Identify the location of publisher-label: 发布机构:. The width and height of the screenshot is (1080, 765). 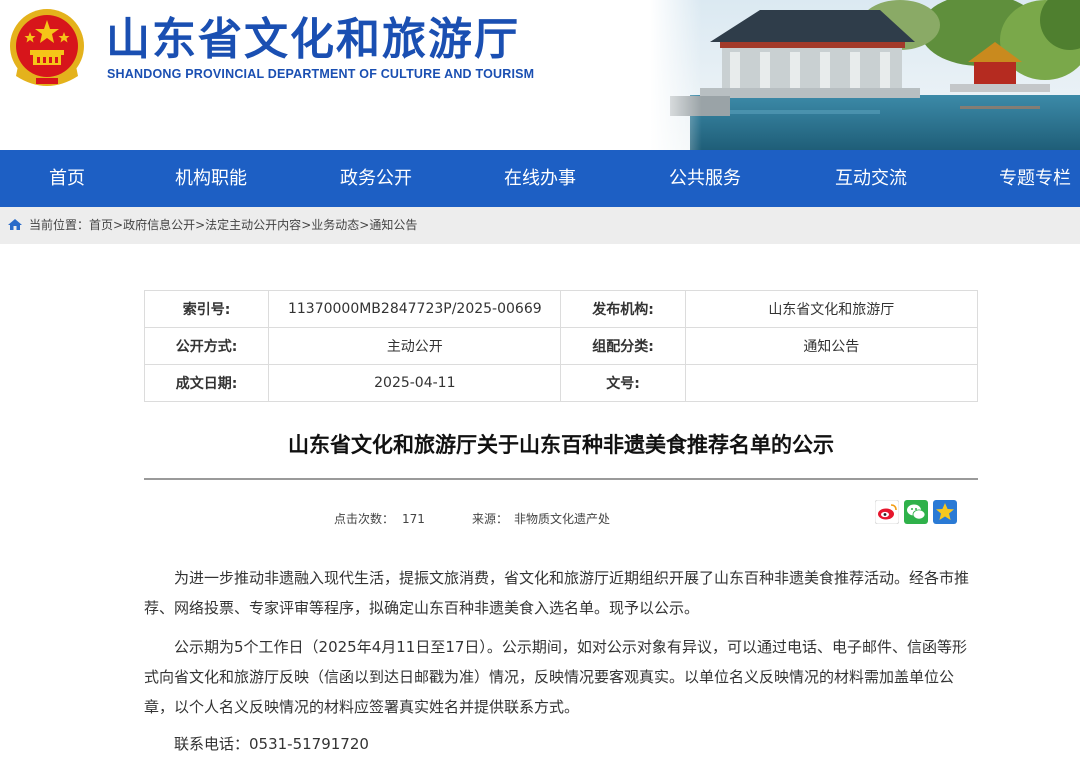
(623, 309).